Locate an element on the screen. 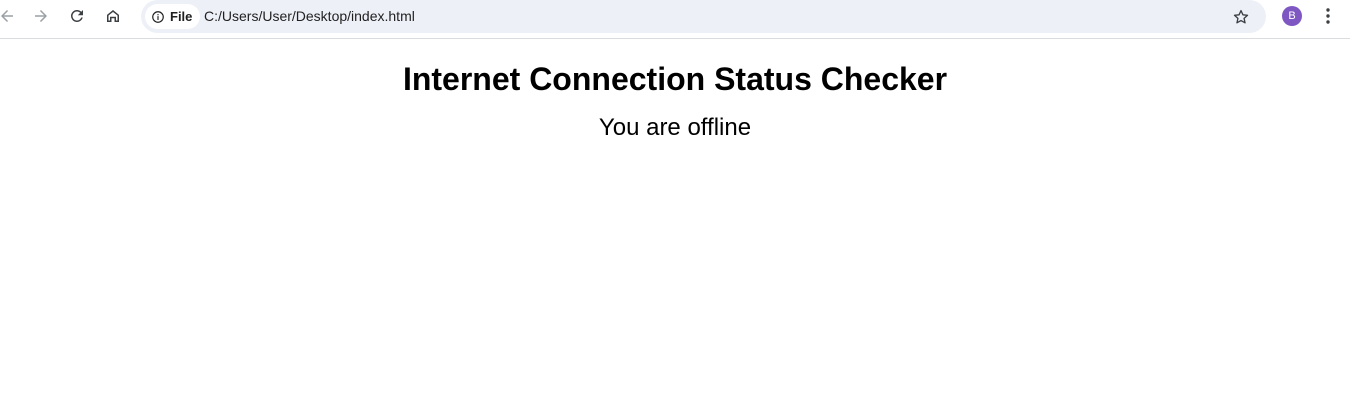 The image size is (1350, 419). page-title: Internet Connection Status Checker is located at coordinates (675, 79).